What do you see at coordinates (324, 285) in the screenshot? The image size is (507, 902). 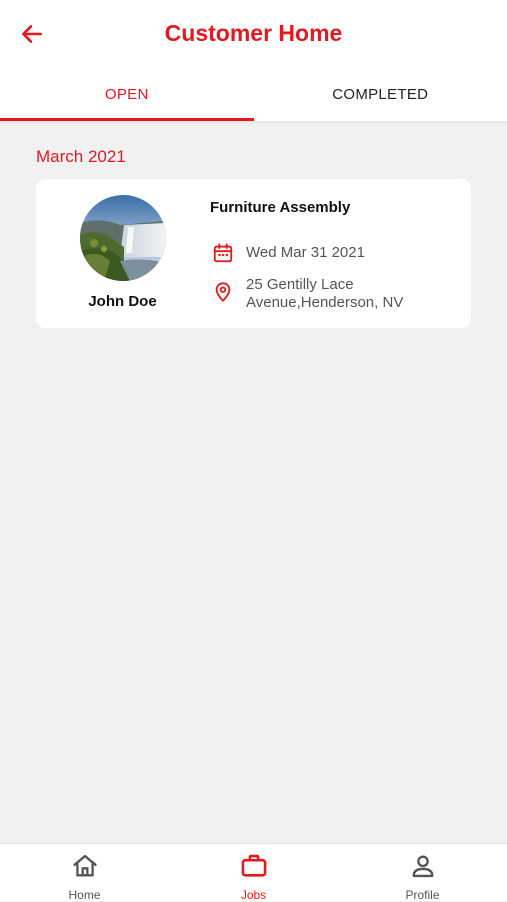 I see `address-line-1: 25 Gentilly Lace` at bounding box center [324, 285].